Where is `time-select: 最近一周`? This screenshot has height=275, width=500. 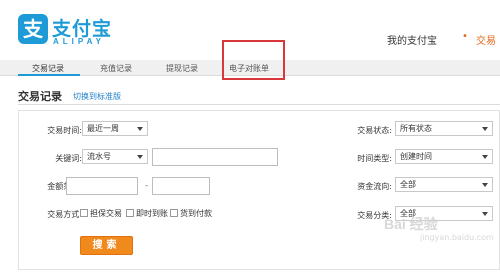 time-select: 最近一周 is located at coordinates (115, 128).